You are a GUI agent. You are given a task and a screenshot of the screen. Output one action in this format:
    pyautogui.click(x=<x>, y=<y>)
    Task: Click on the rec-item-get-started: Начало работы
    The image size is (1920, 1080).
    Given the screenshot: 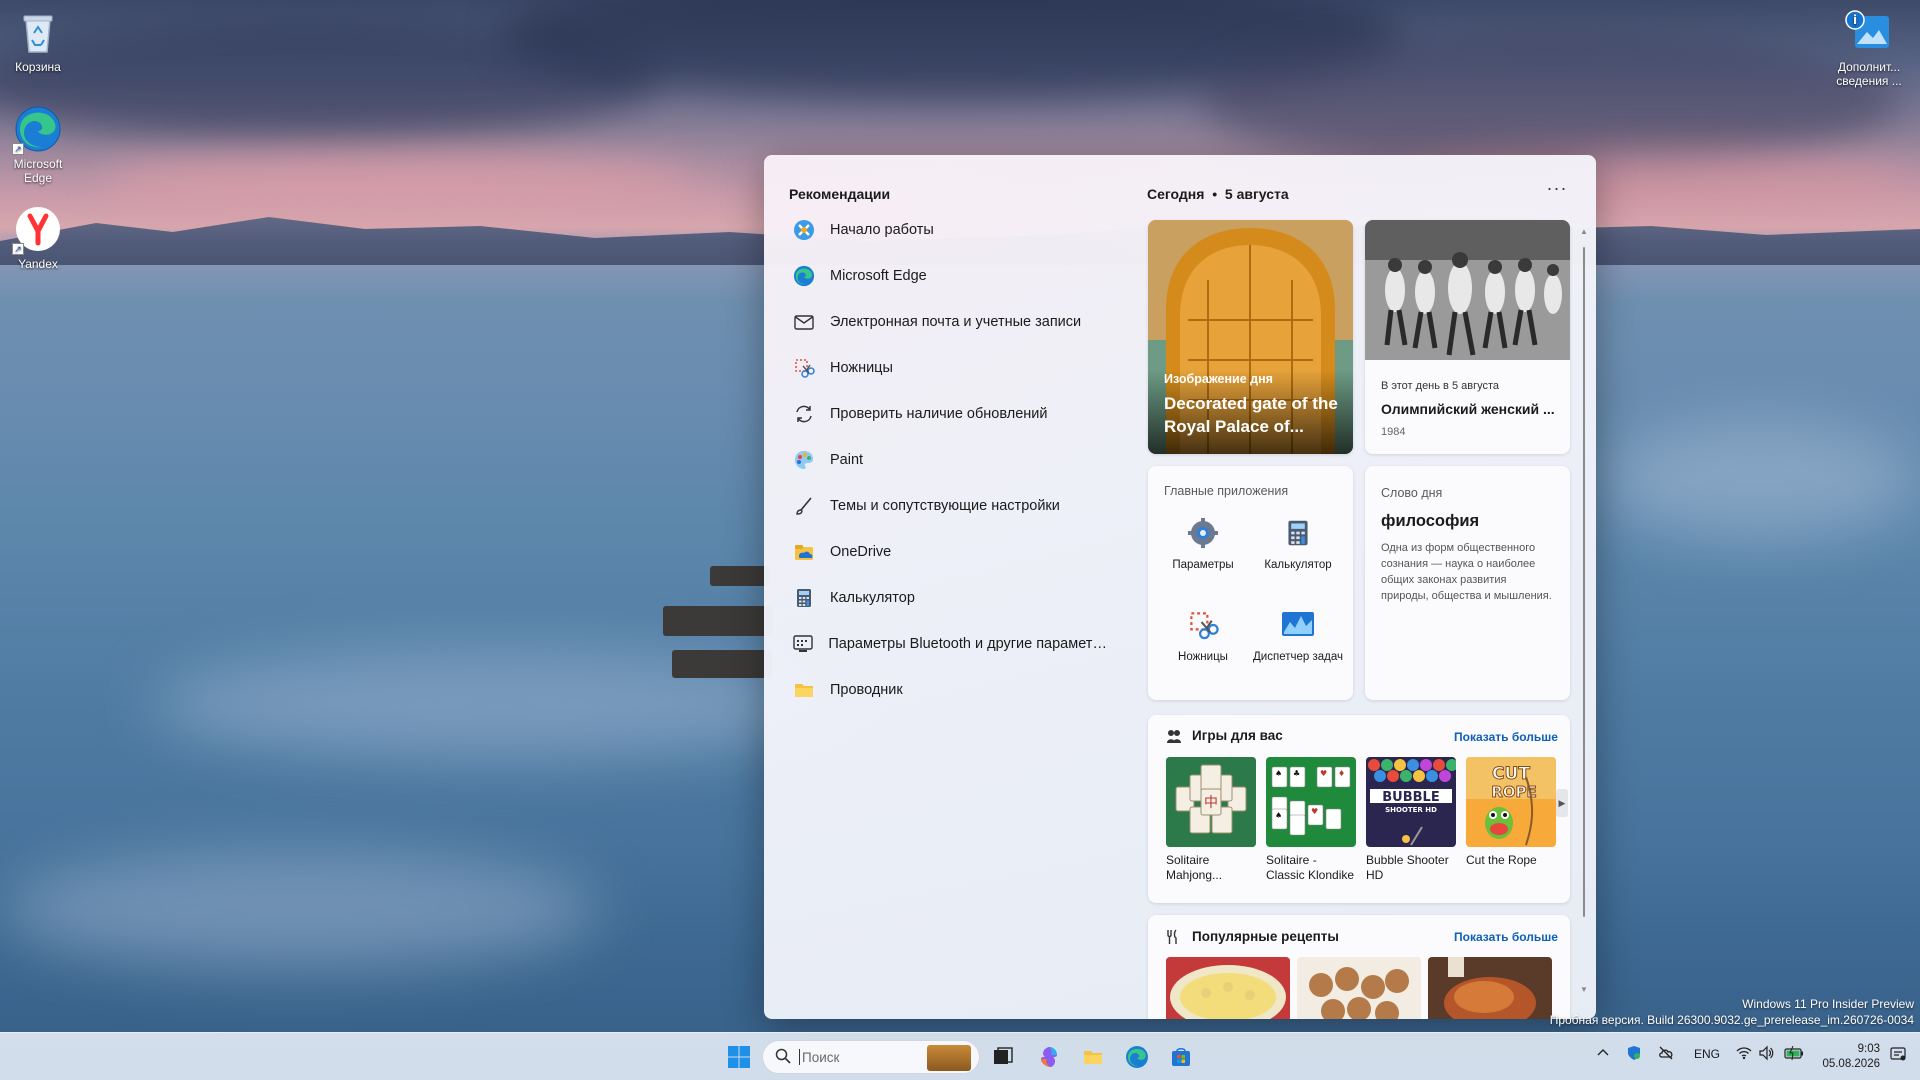 What is the action you would take?
    pyautogui.click(x=952, y=230)
    